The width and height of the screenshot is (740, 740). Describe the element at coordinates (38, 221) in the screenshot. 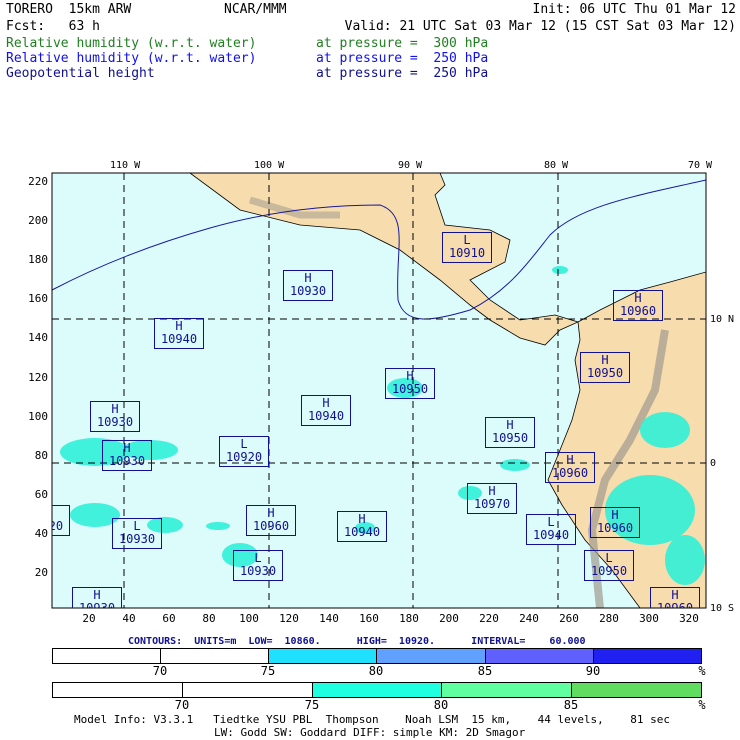

I see `y-tick-label: 200` at that location.